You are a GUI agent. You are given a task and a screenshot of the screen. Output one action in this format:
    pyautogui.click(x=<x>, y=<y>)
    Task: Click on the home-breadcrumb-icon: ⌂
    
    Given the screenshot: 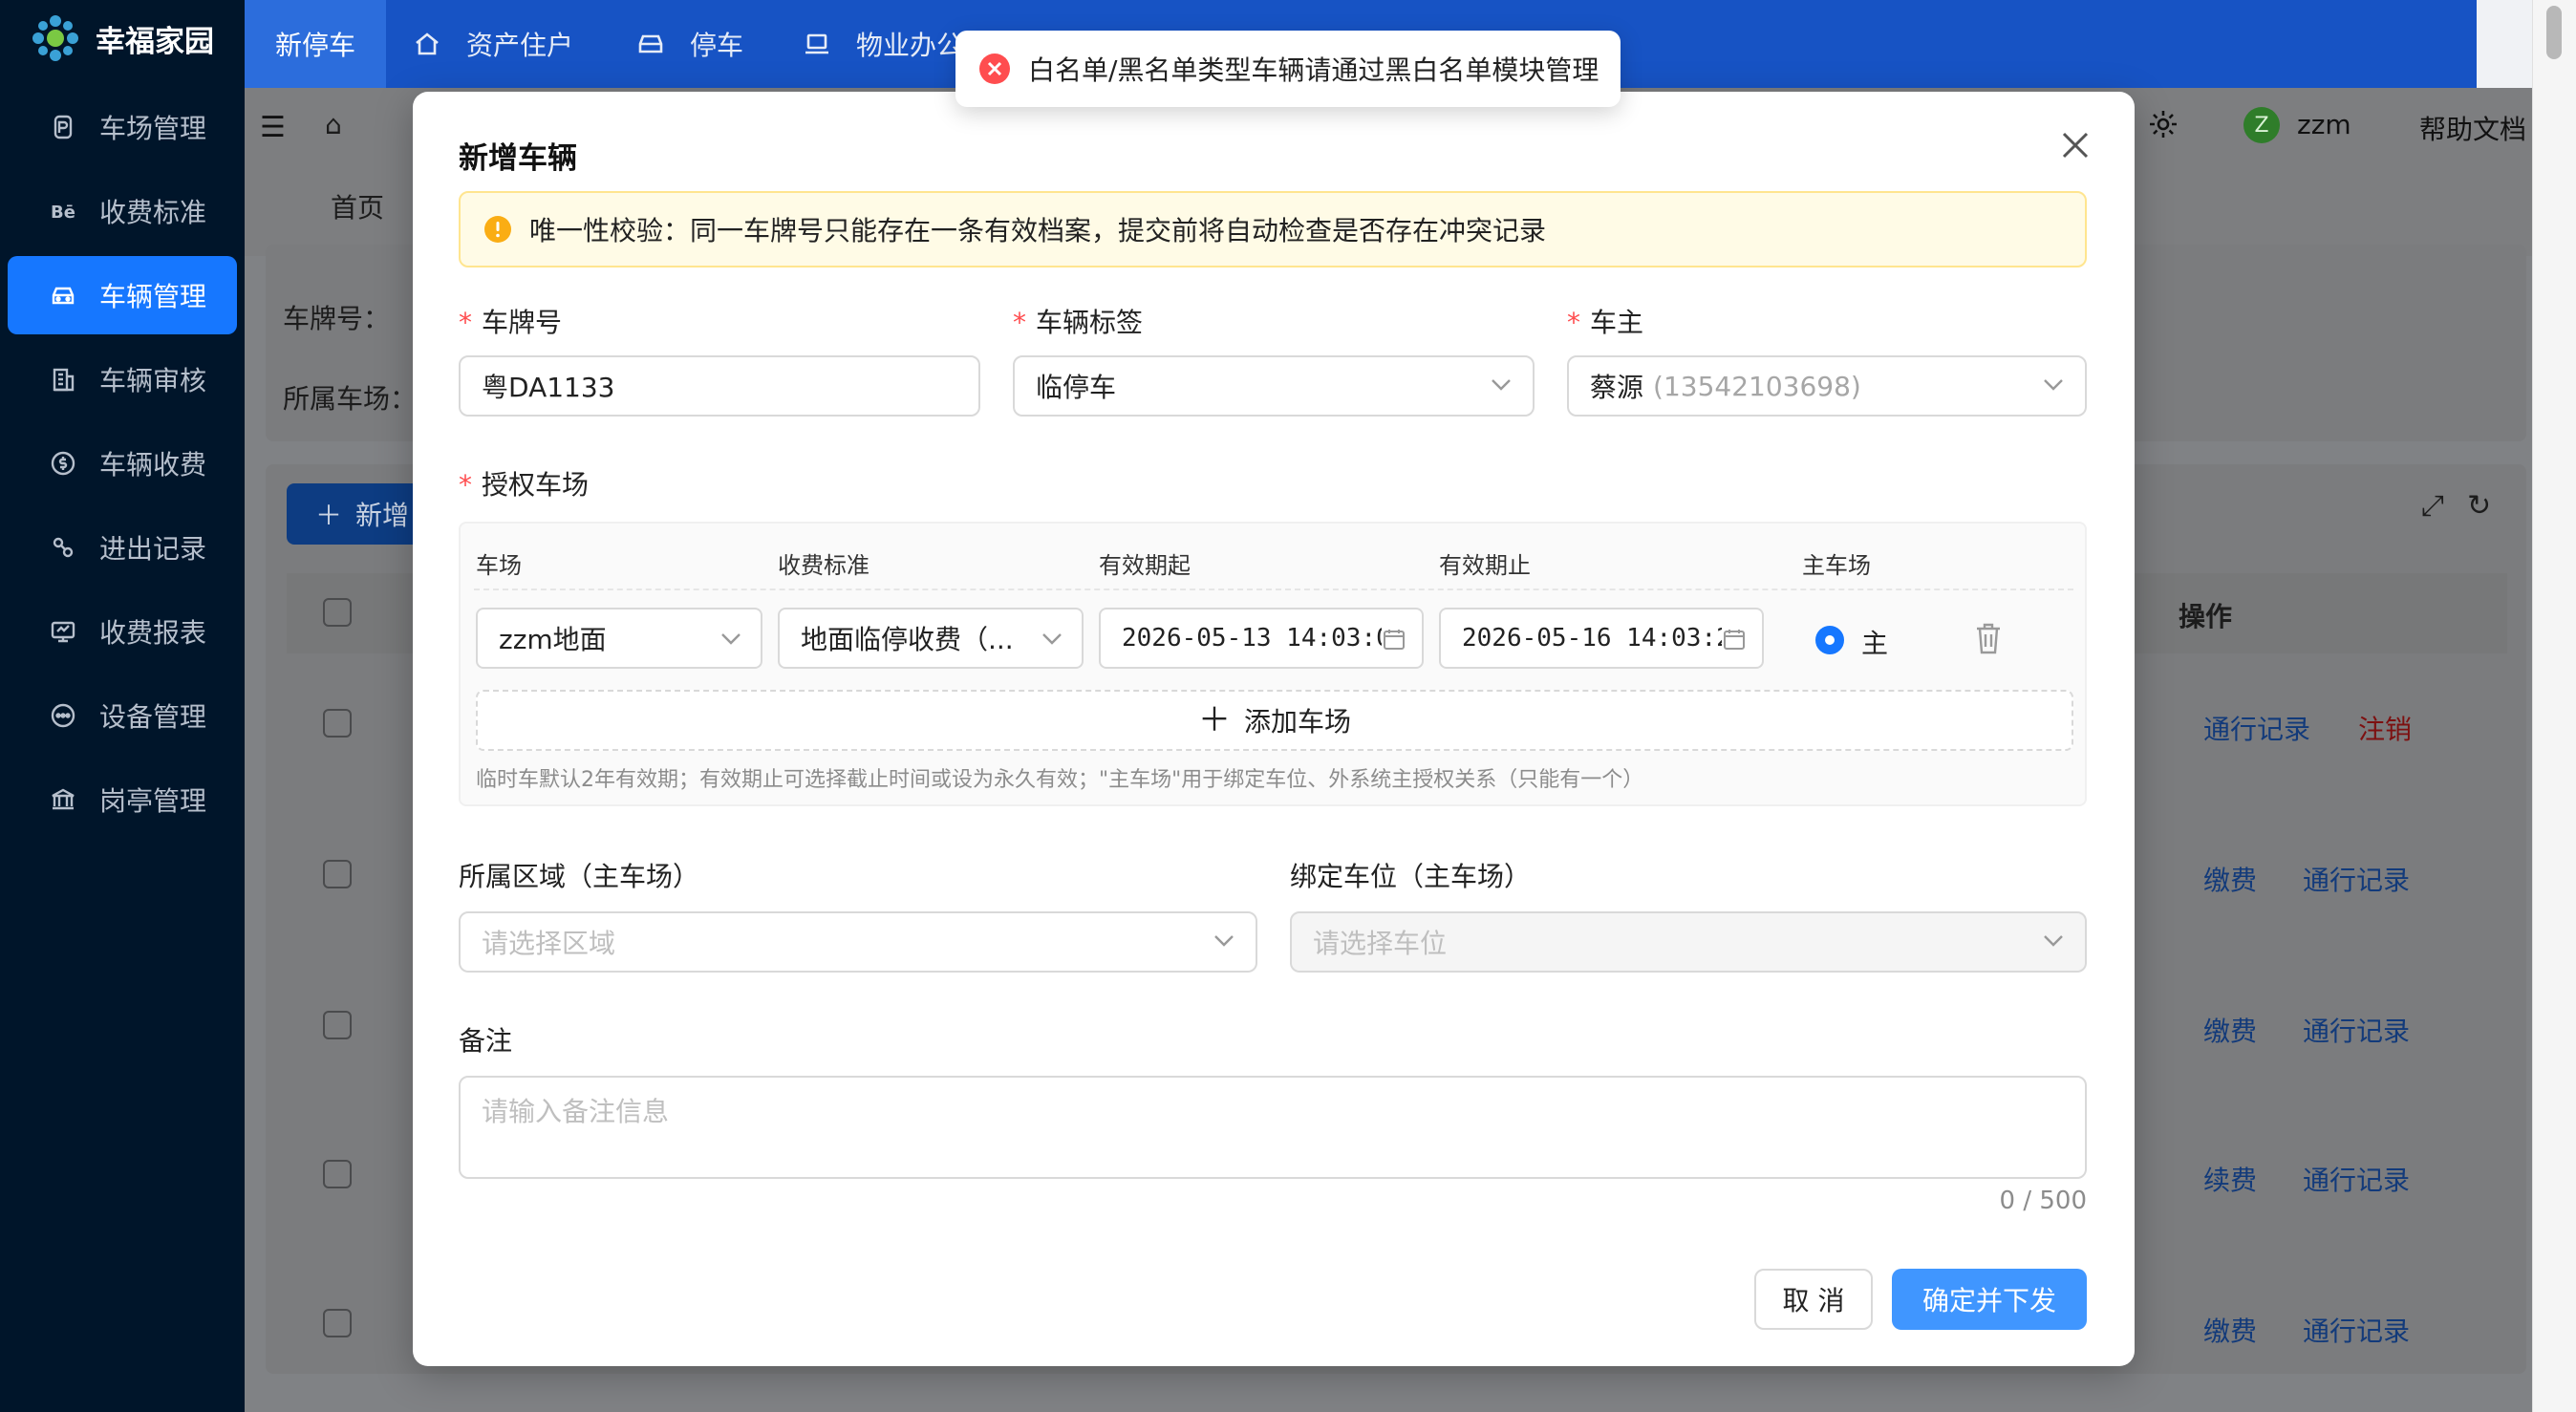 What is the action you would take?
    pyautogui.click(x=333, y=124)
    